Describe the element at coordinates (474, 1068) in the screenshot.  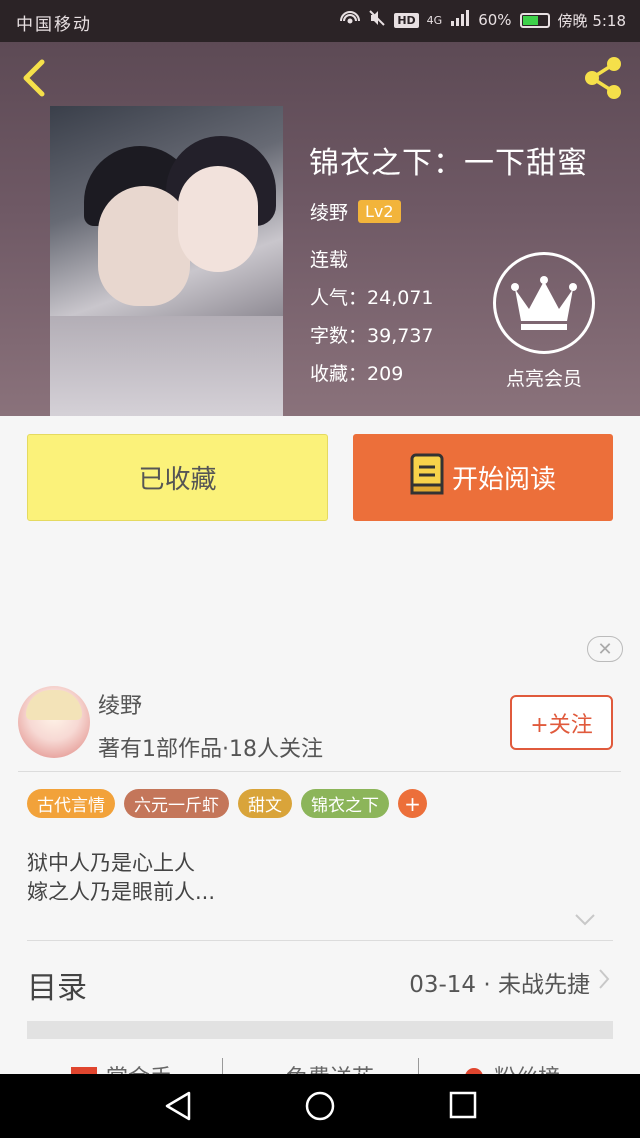
I see `fans-icon` at that location.